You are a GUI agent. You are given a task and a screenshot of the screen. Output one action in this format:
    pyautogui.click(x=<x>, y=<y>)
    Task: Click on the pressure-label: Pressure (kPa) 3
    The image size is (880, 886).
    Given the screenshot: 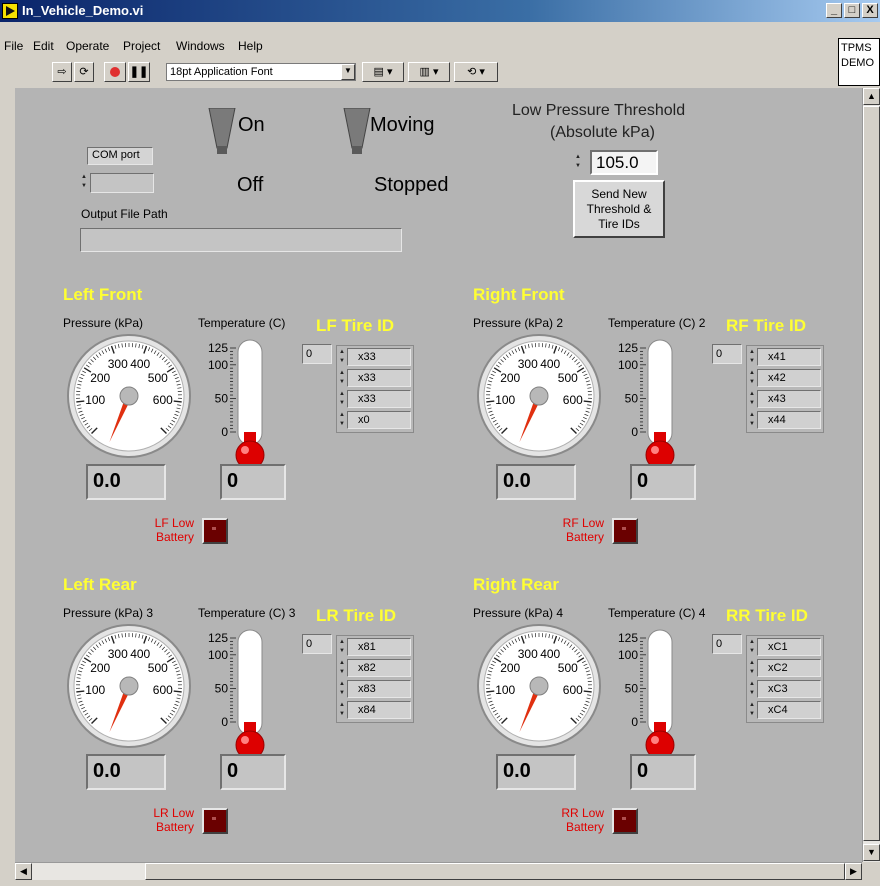 What is the action you would take?
    pyautogui.click(x=108, y=613)
    